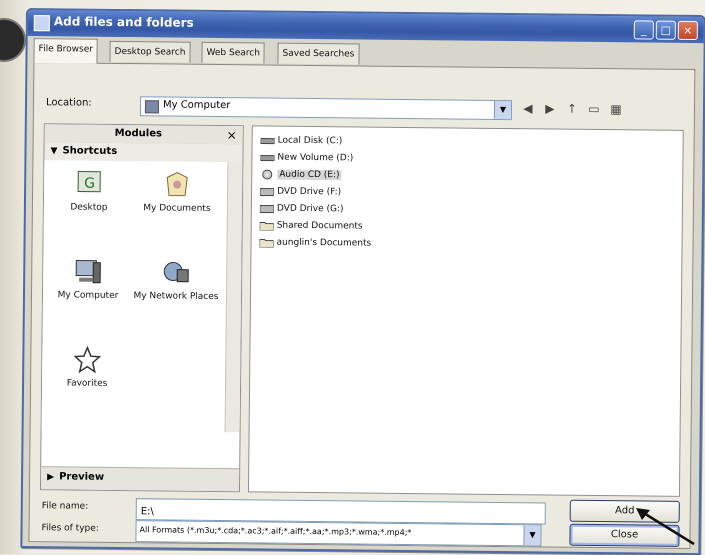  Describe the element at coordinates (149, 52) in the screenshot. I see `tab-desktop-search: Desktop Search` at that location.